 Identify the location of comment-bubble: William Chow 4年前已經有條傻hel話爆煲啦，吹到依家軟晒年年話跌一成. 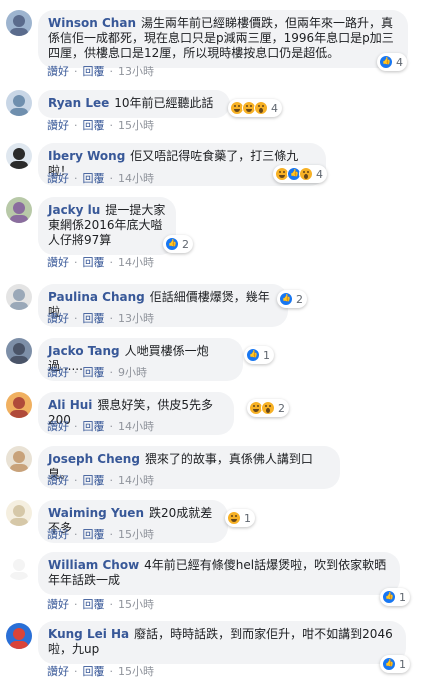
(219, 573).